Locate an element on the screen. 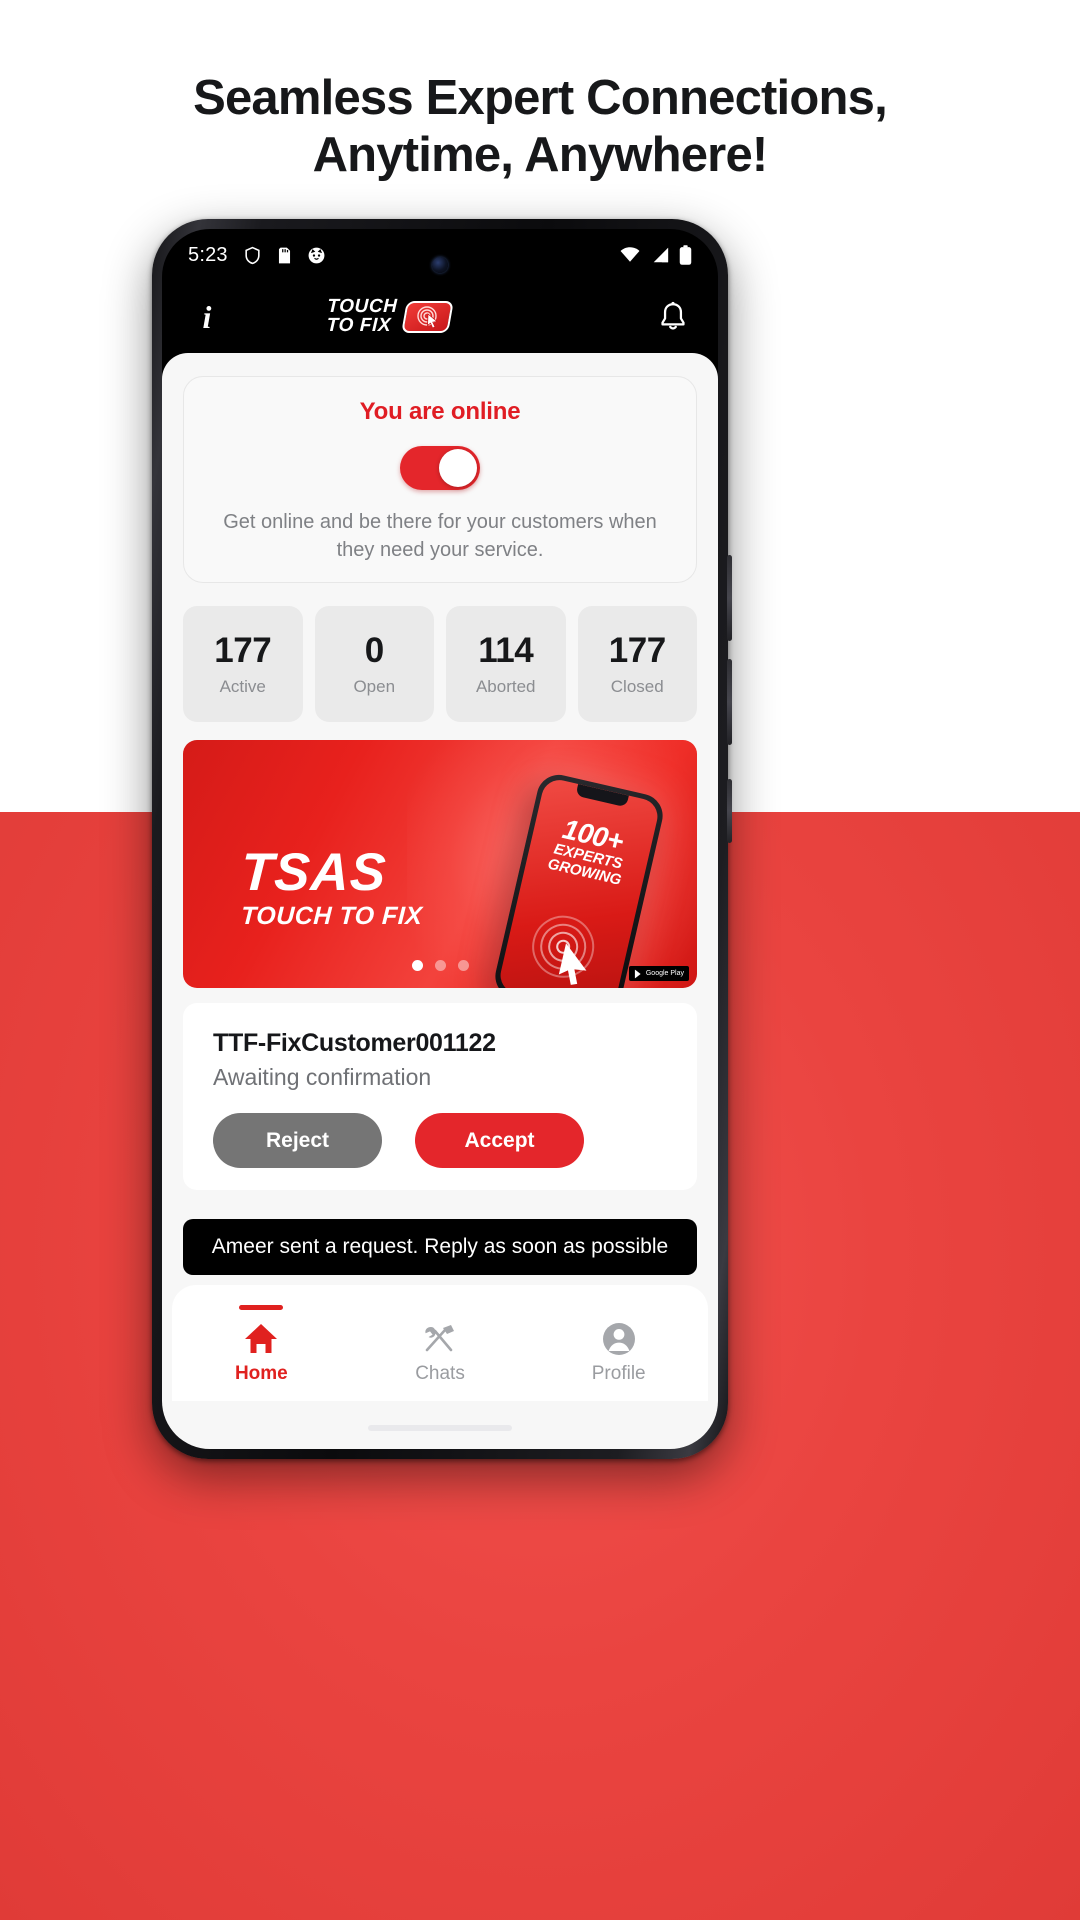 This screenshot has height=1920, width=1080. google-play-badge: Google Play is located at coordinates (658, 973).